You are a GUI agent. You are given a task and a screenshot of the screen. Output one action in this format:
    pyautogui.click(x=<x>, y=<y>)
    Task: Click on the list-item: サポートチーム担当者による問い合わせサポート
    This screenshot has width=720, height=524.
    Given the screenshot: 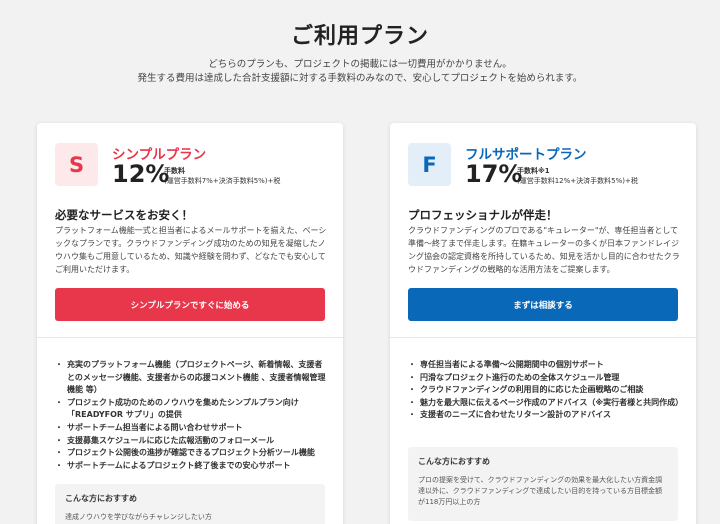 What is the action you would take?
    pyautogui.click(x=191, y=428)
    